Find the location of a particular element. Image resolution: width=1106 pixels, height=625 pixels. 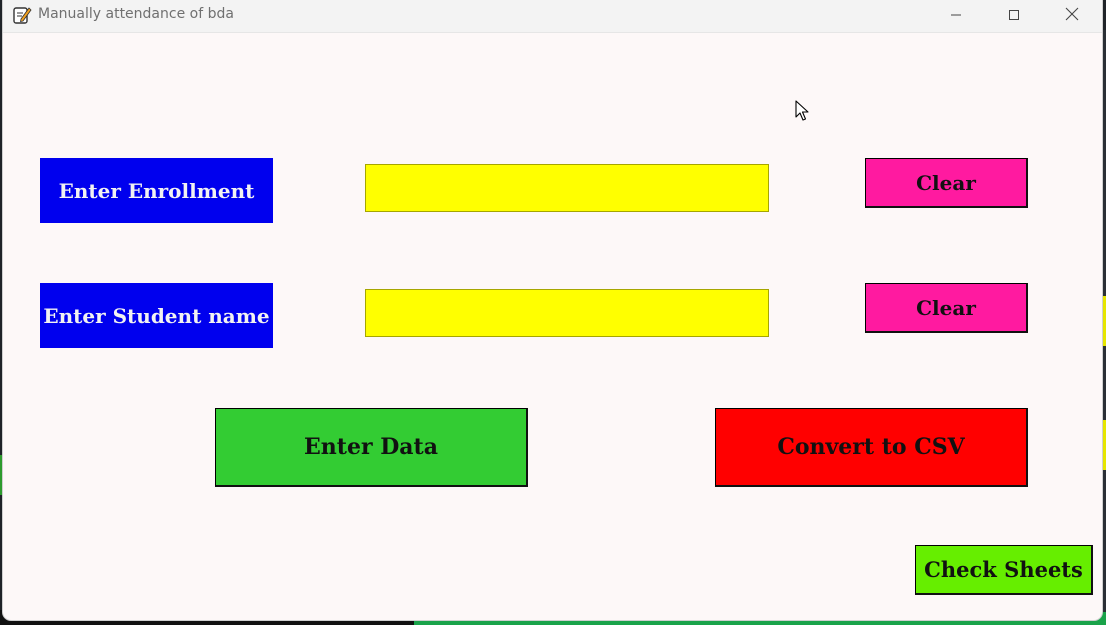

minimize-icon is located at coordinates (956, 15).